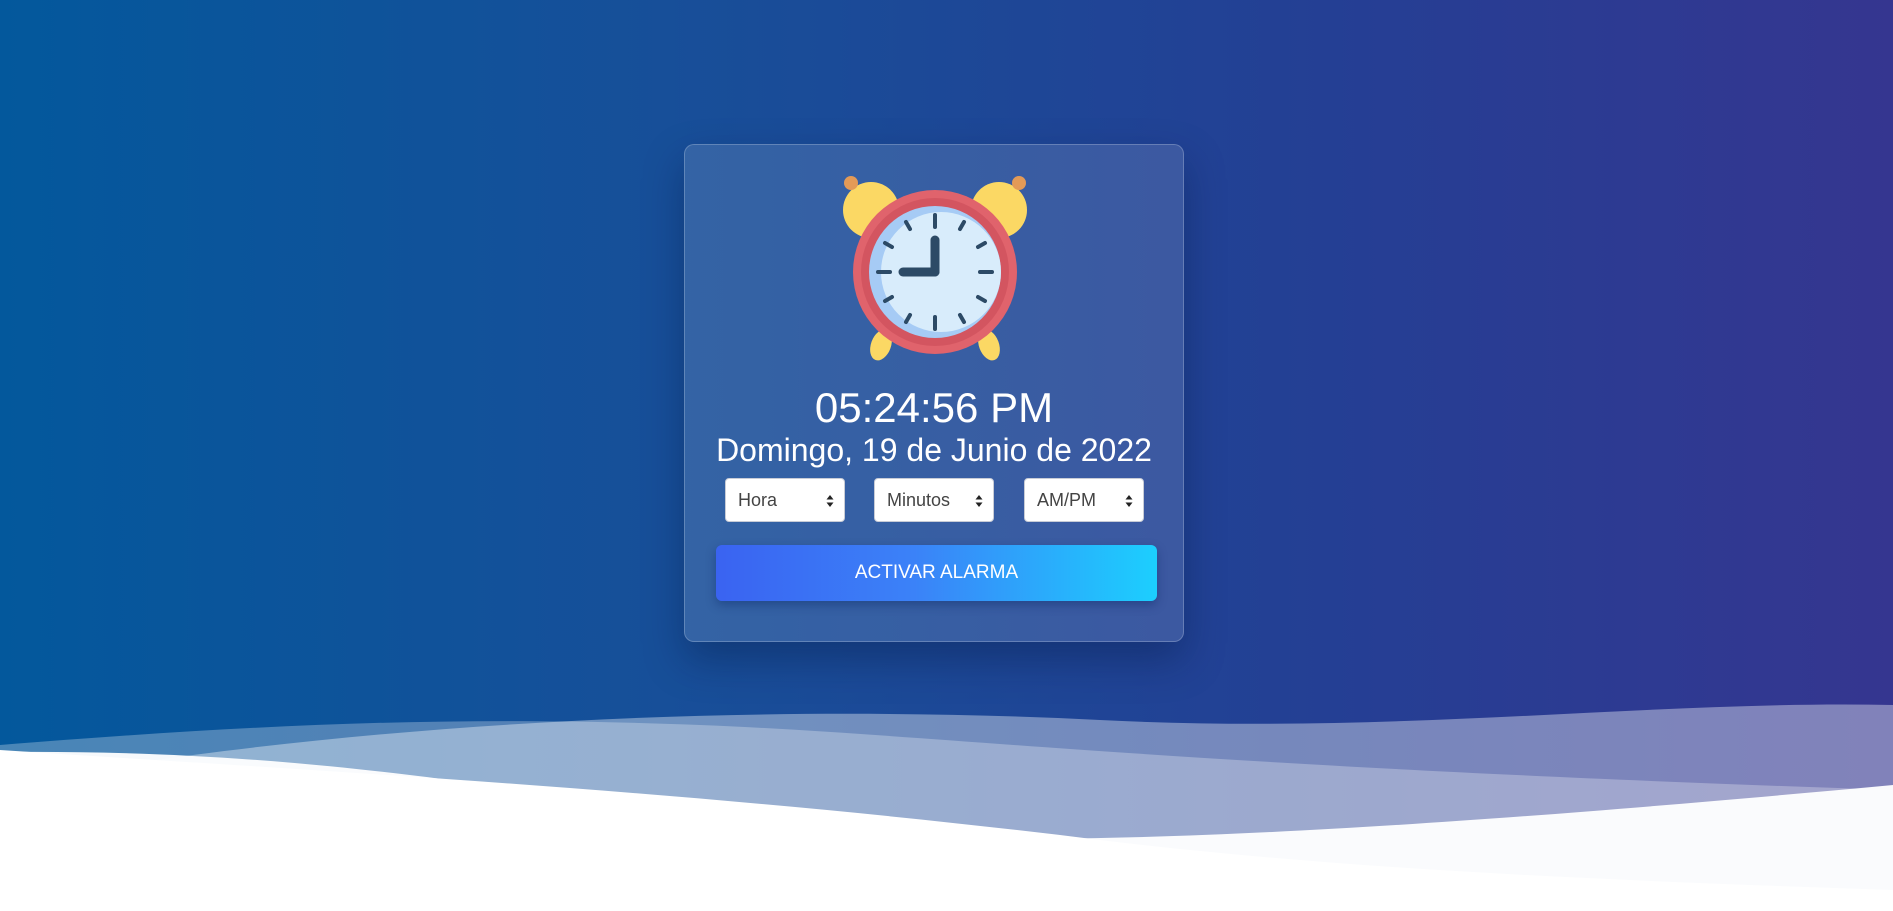  Describe the element at coordinates (1067, 500) in the screenshot. I see `ampm-select-value: AM/PM` at that location.